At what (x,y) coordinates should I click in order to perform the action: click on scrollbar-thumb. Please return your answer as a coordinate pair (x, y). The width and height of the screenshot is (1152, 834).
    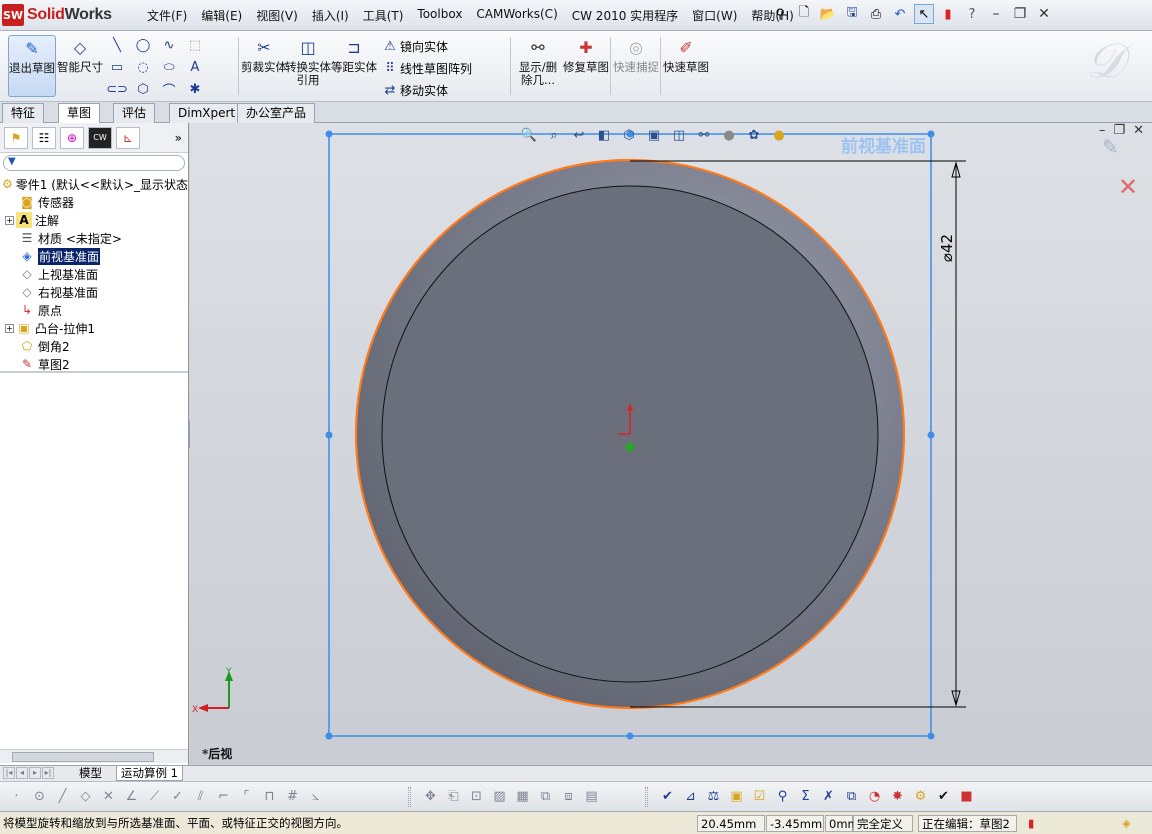
    Looking at the image, I should click on (83, 757).